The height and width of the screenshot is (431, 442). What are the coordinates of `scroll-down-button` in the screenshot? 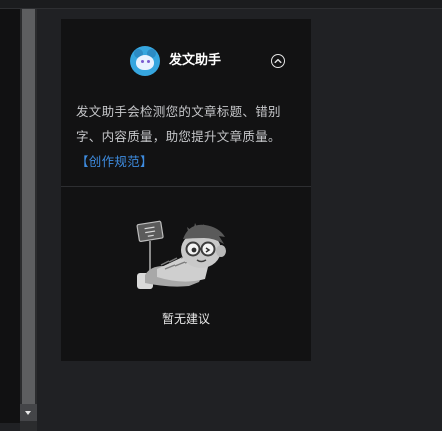 It's located at (28, 412).